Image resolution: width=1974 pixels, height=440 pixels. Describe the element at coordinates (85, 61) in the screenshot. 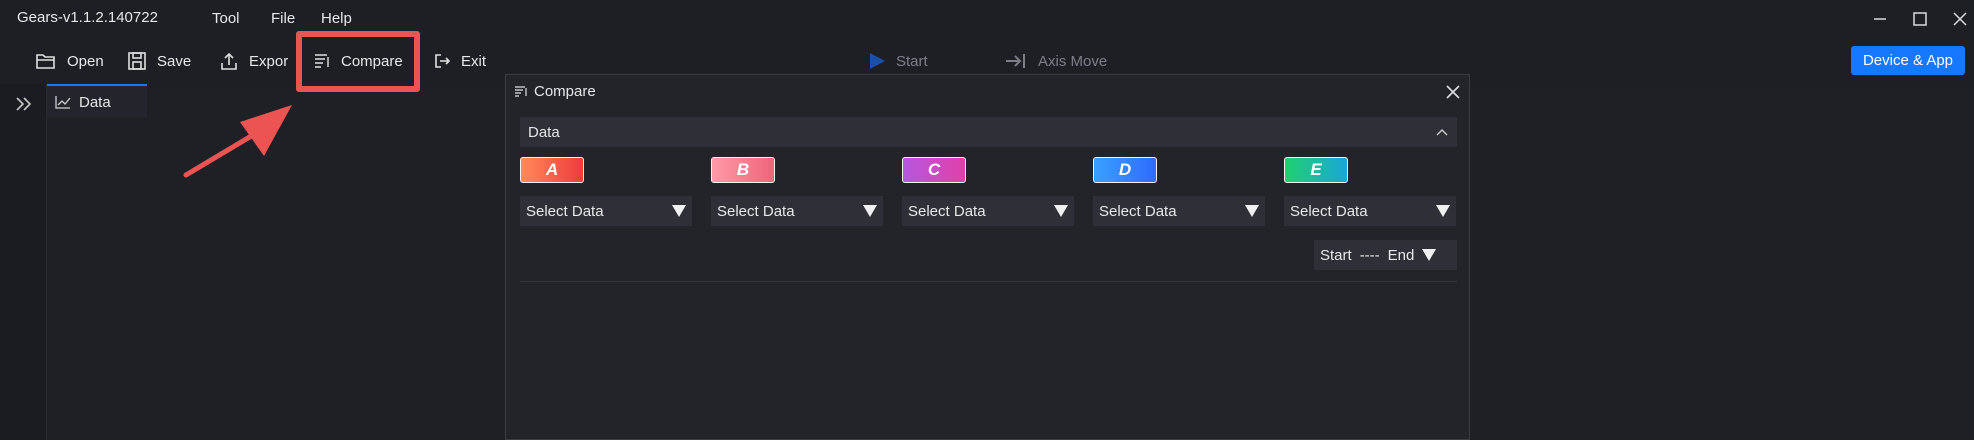

I see `open-label: Open` at that location.